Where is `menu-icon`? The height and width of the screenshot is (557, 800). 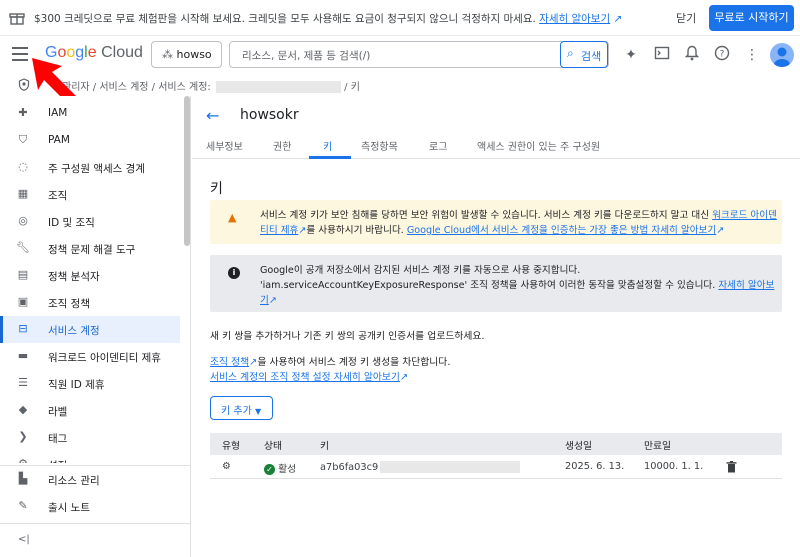 menu-icon is located at coordinates (20, 54).